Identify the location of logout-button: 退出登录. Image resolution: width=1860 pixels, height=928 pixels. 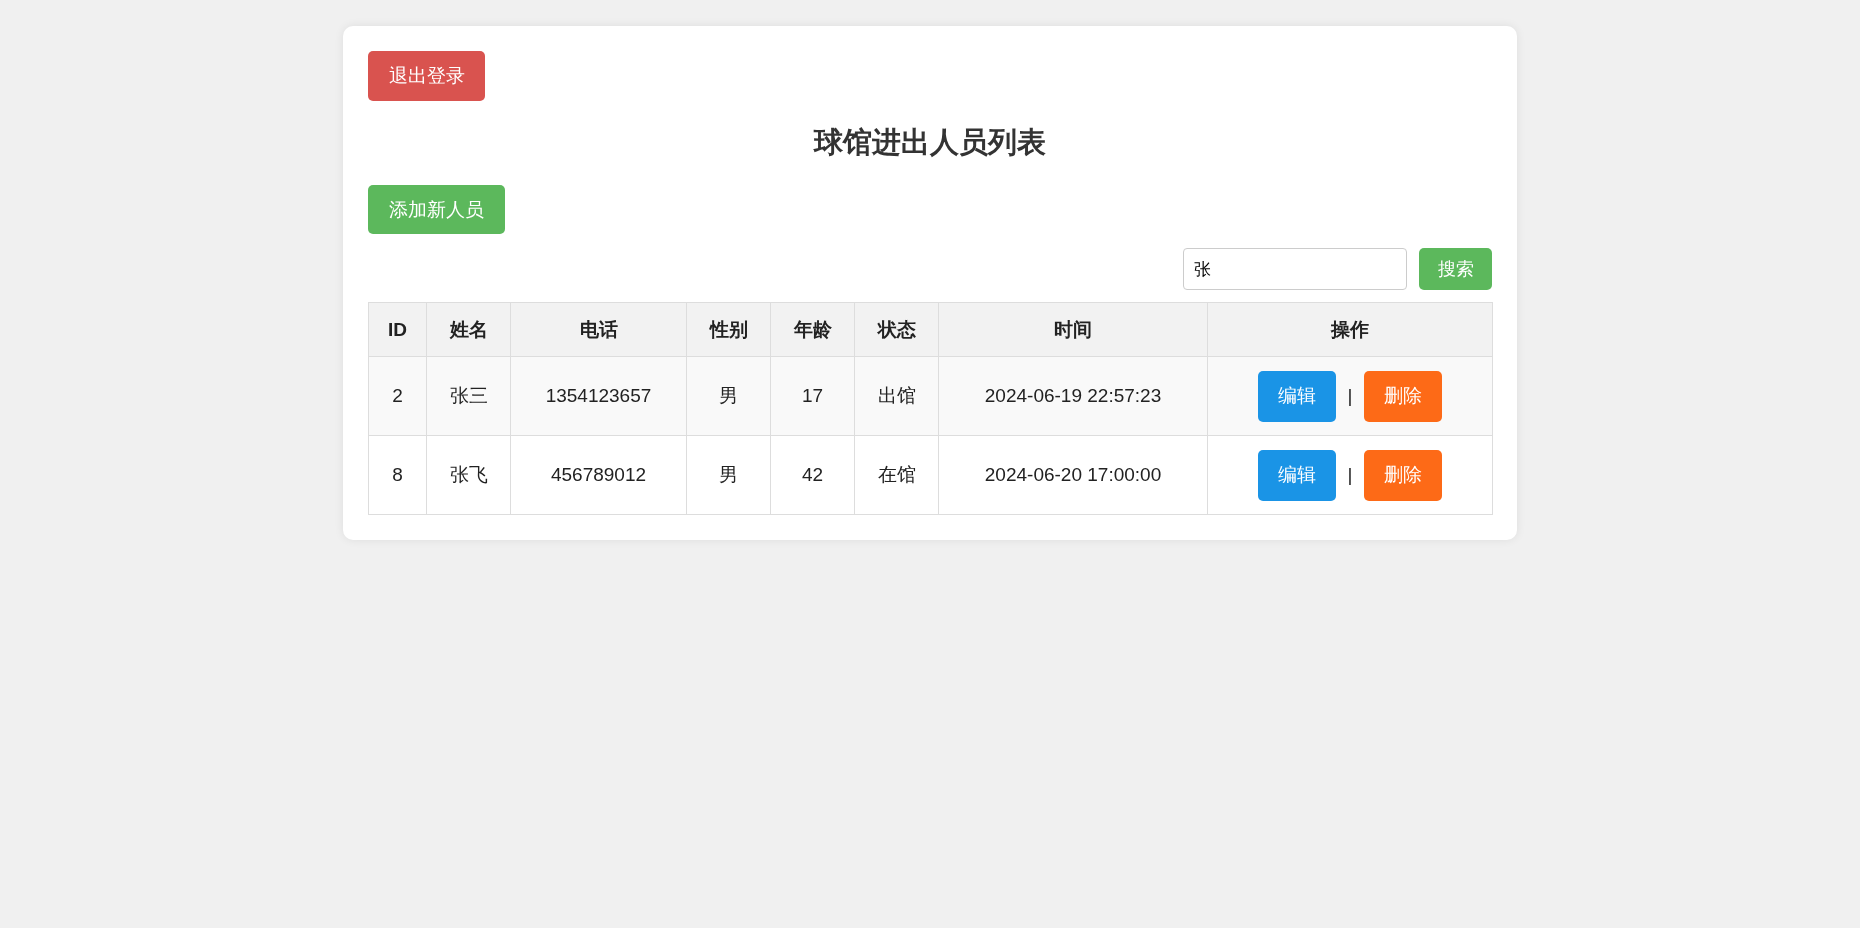
(426, 76).